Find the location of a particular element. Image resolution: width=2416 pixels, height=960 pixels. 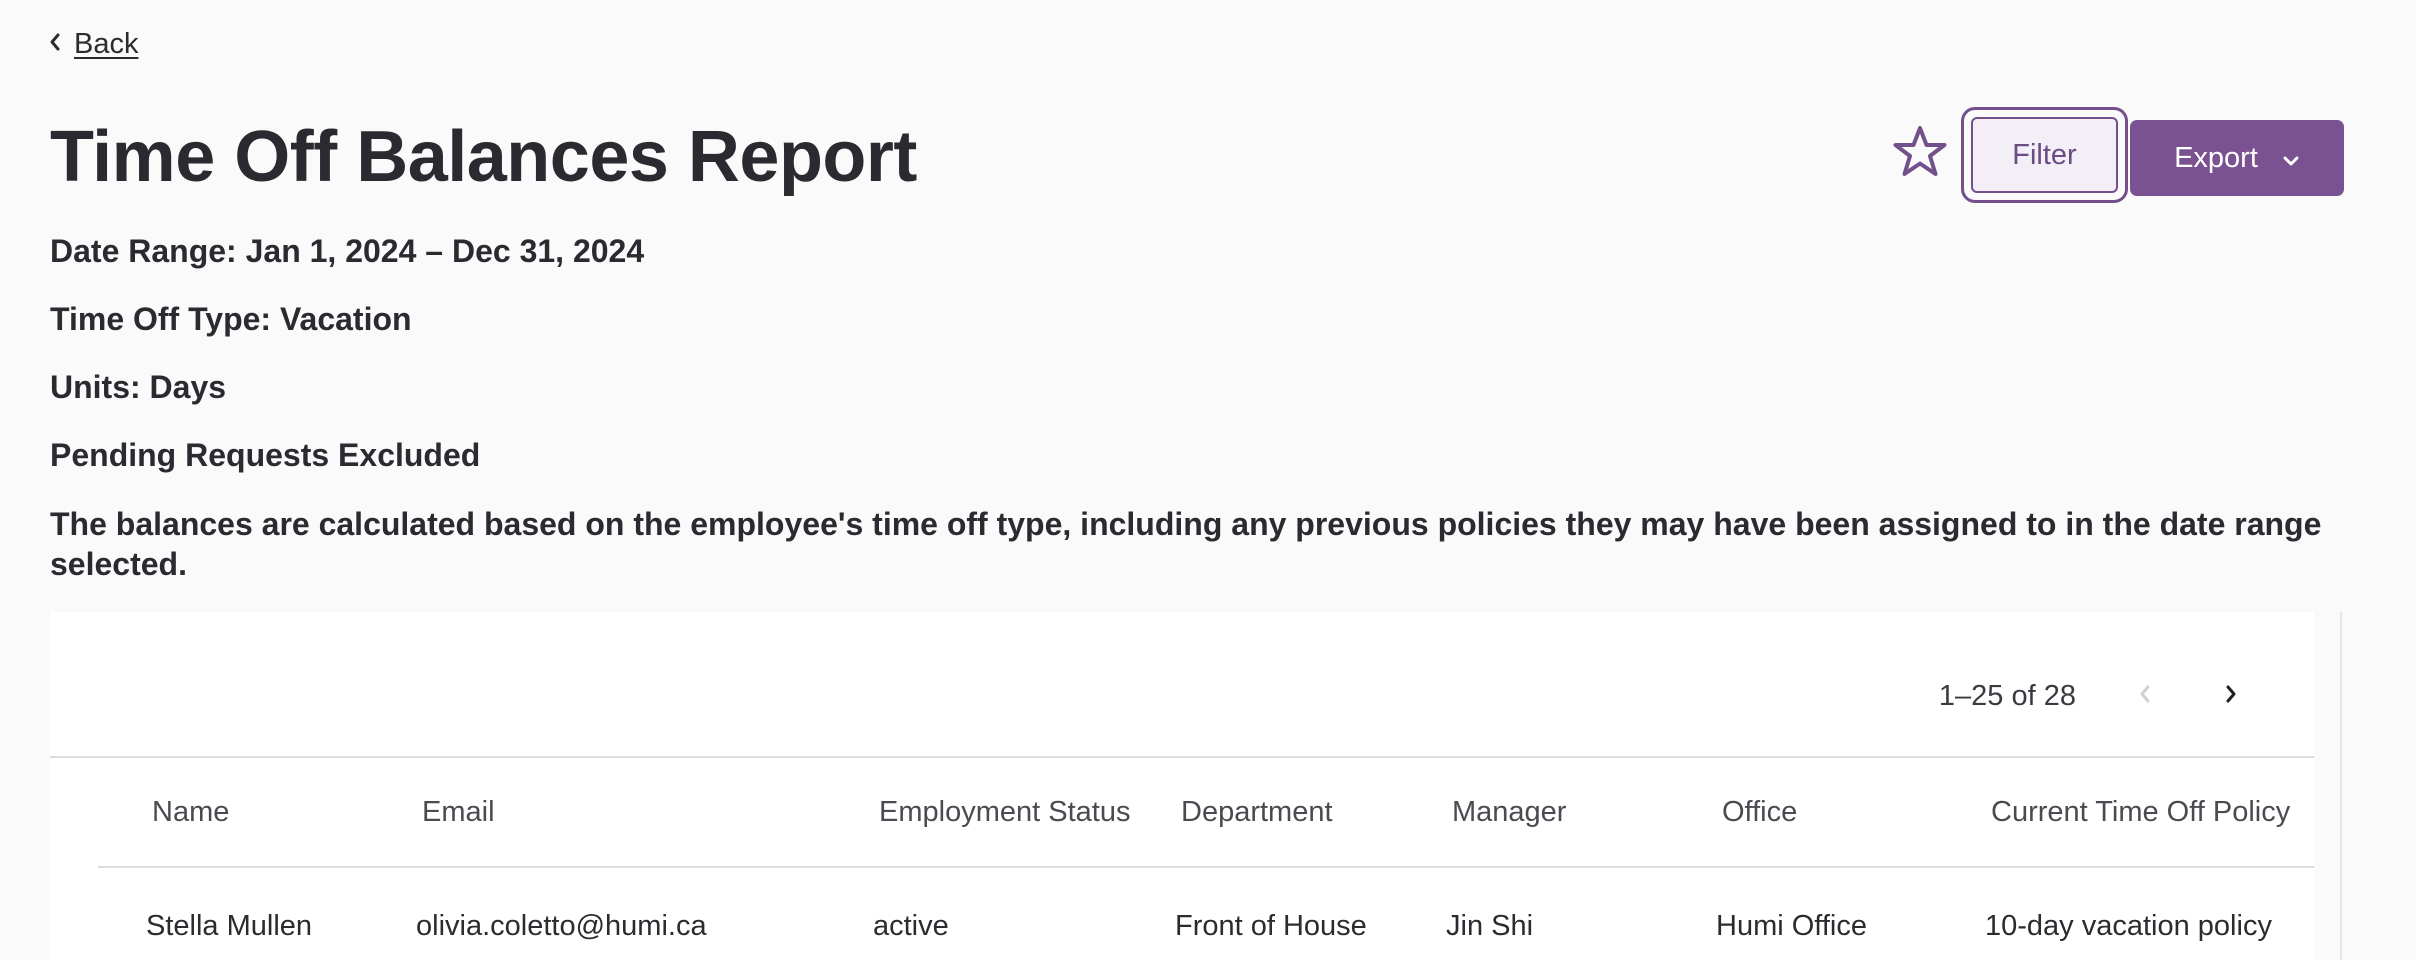

column-header-name: Name is located at coordinates (190, 812).